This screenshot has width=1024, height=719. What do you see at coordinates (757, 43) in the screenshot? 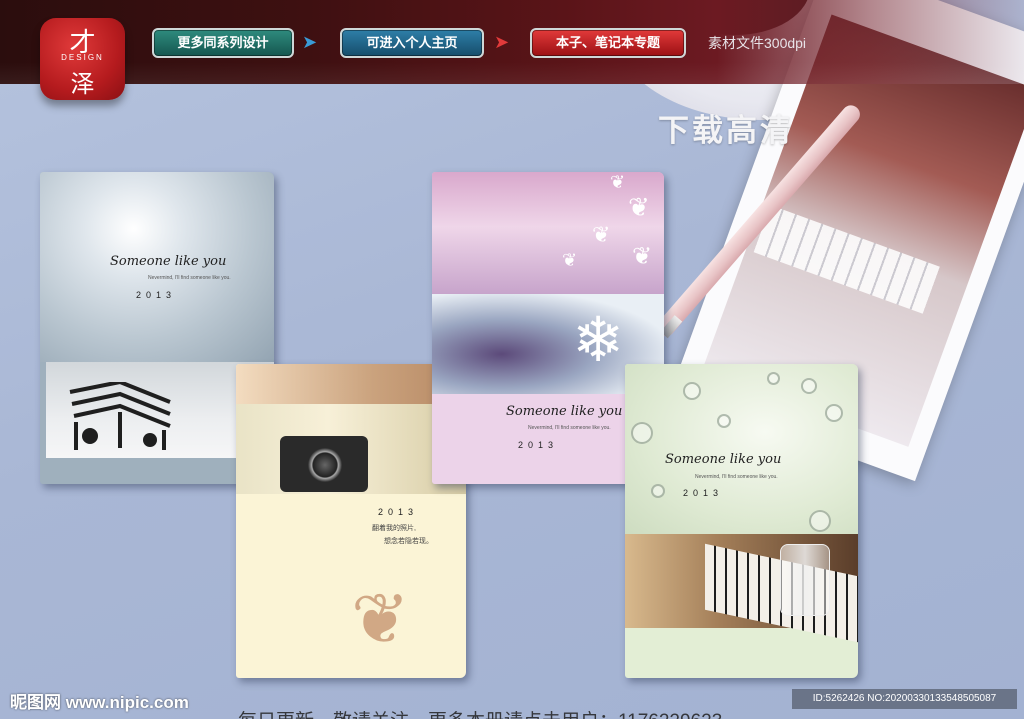
I see `resolution-label: 素材文件300dpi` at bounding box center [757, 43].